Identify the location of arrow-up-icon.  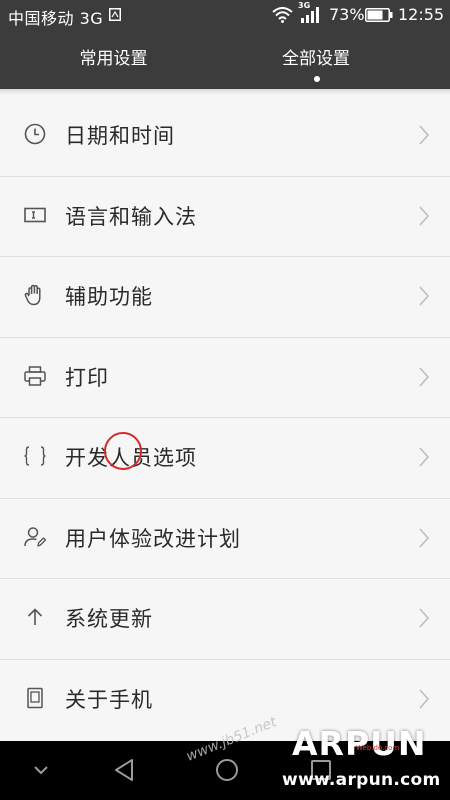
(35, 617).